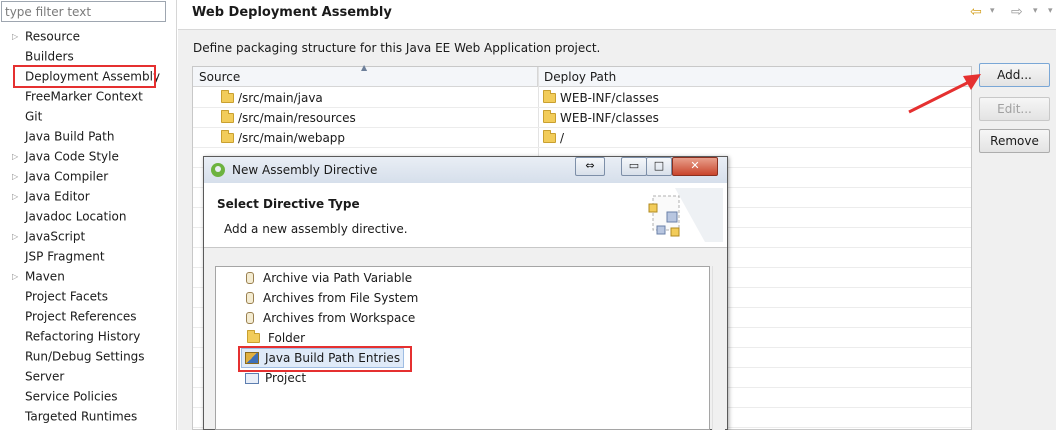 This screenshot has height=430, width=1056. What do you see at coordinates (992, 11) in the screenshot?
I see `back-menu-chevron-icon: ▾` at bounding box center [992, 11].